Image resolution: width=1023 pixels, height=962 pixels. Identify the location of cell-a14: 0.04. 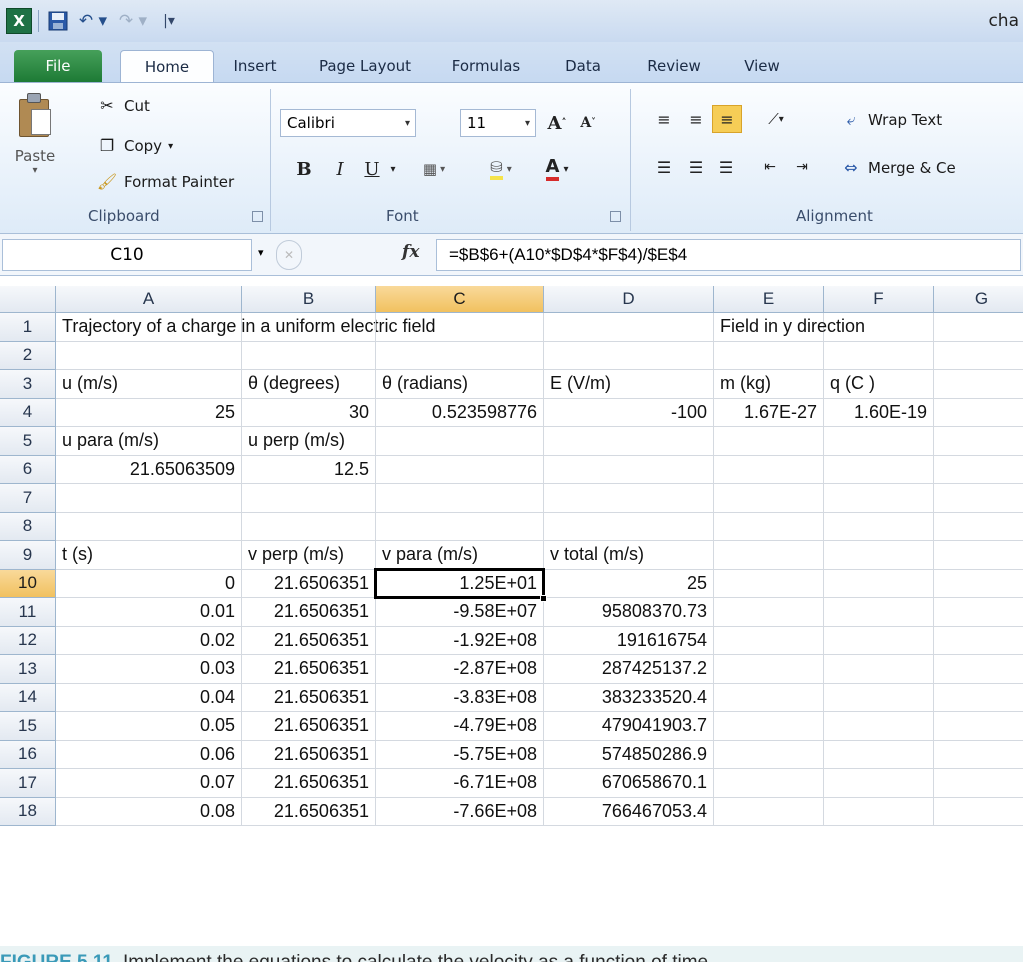
(149, 697).